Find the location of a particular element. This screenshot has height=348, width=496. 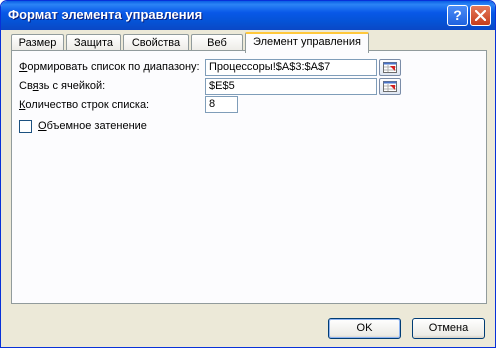

dropdown-lines-label: Количество строк списка: is located at coordinates (84, 105).